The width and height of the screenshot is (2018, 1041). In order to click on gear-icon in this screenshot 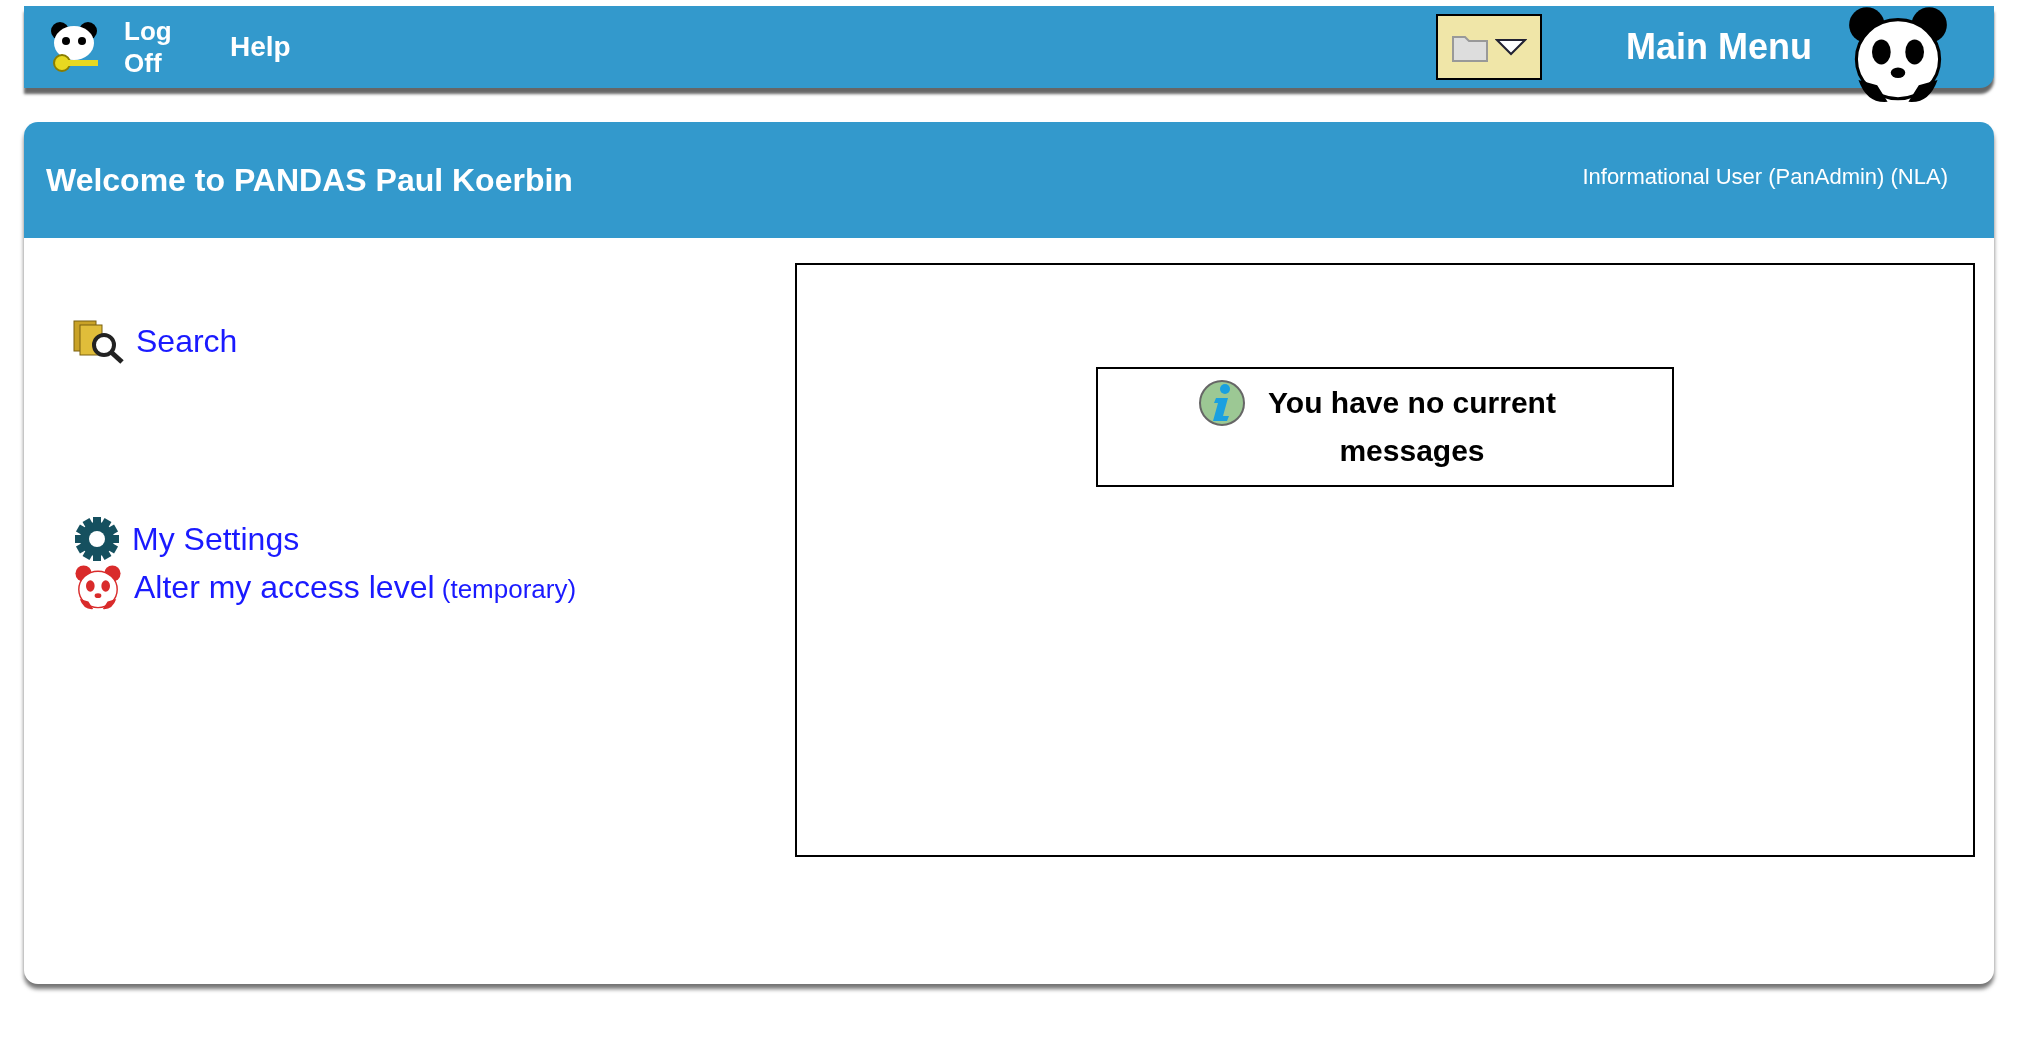, I will do `click(97, 539)`.